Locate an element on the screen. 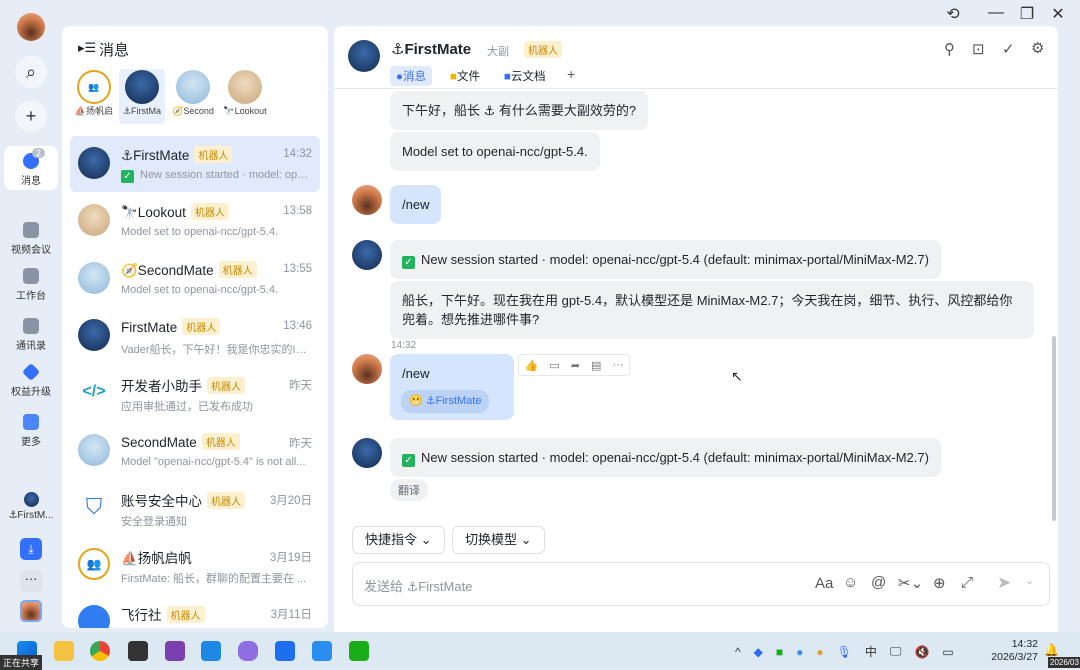 The height and width of the screenshot is (670, 1080). secondmate-avatar is located at coordinates (193, 87).